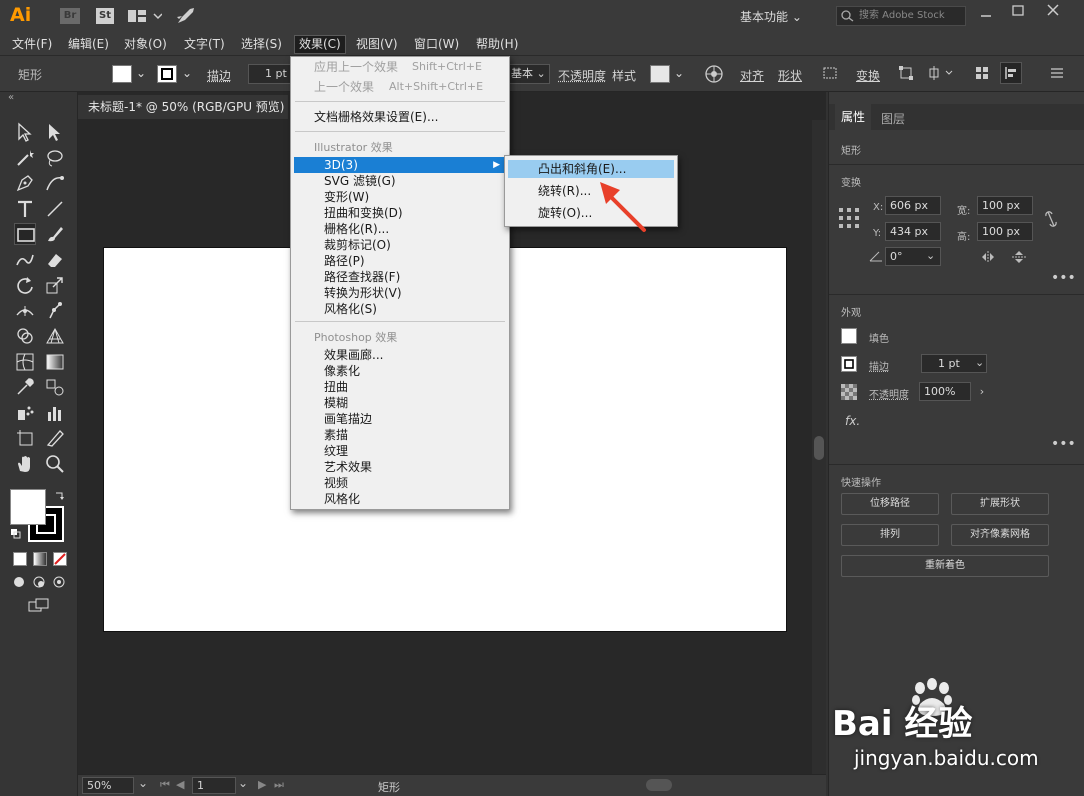 The width and height of the screenshot is (1084, 796). Describe the element at coordinates (262, 784) in the screenshot. I see `next-artboard-icon: ▶` at that location.